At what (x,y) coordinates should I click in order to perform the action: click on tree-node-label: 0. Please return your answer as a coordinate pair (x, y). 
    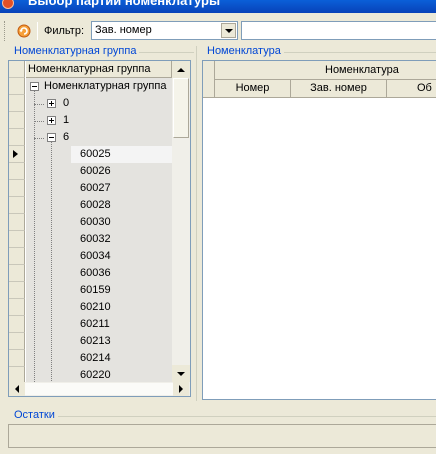
    Looking at the image, I should click on (66, 103).